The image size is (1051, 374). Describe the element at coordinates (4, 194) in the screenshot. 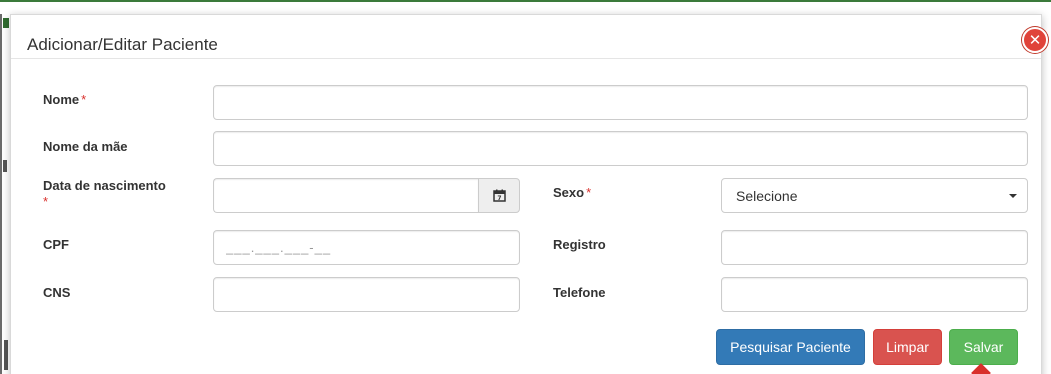

I see `background-window-edge` at that location.